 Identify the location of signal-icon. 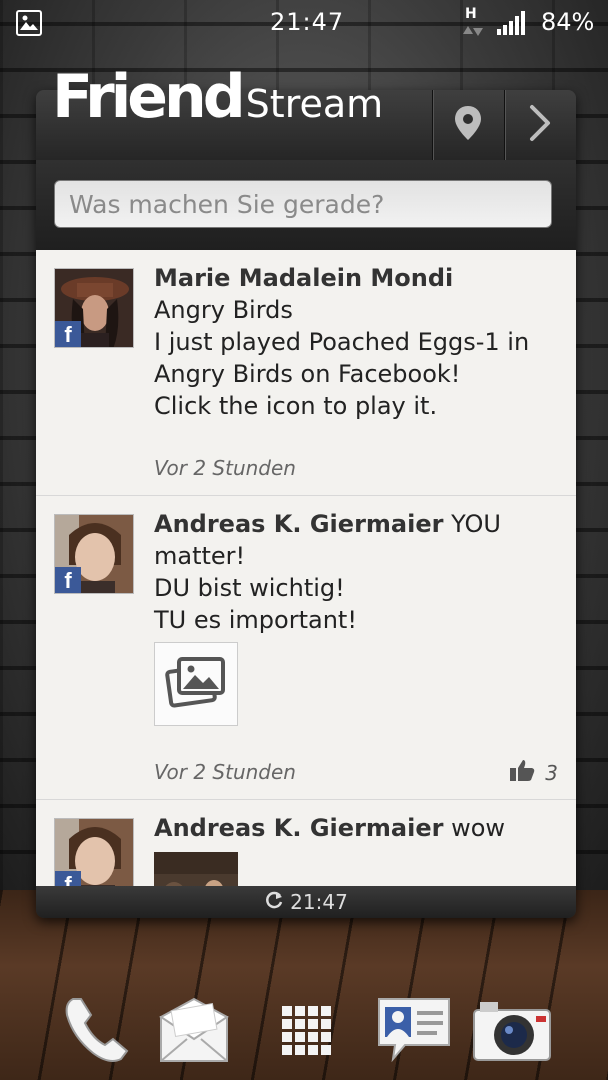
(511, 26).